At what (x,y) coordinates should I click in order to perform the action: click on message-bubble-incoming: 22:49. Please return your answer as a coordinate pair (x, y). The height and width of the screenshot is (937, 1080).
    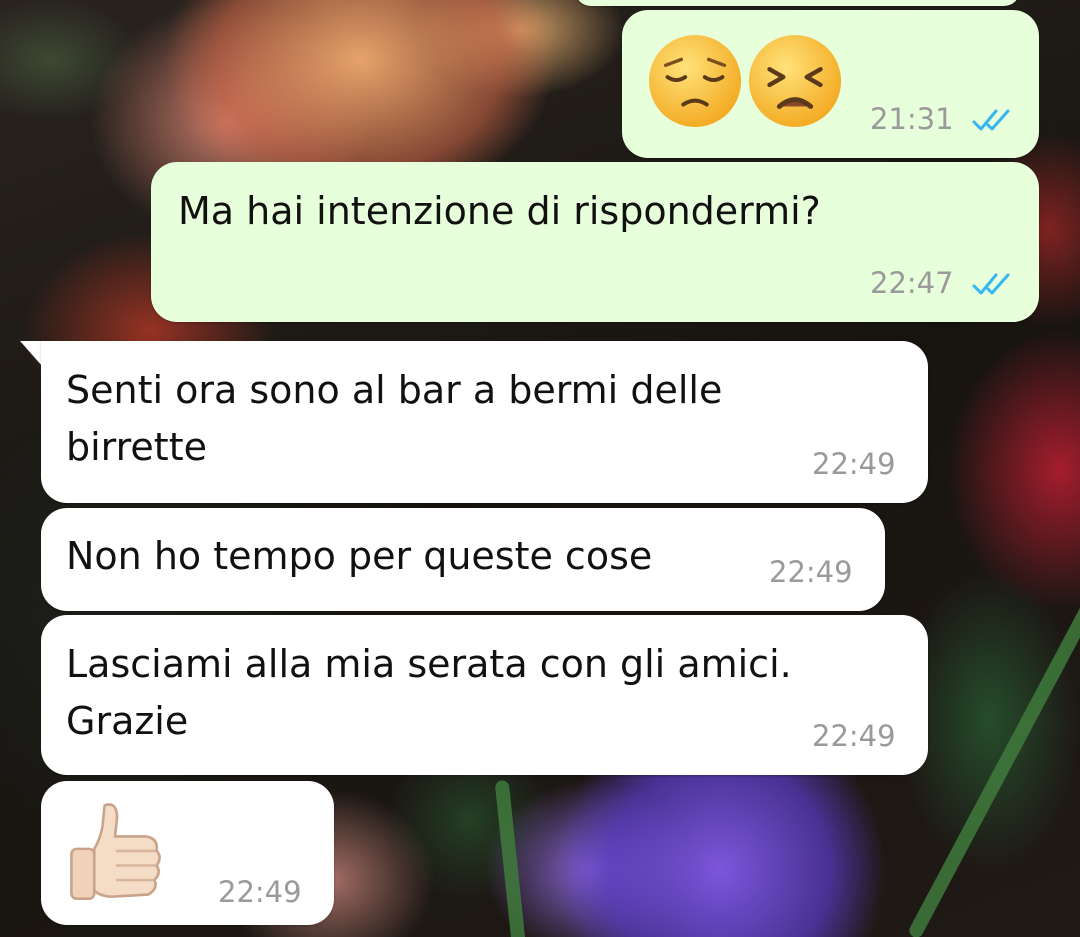
    Looking at the image, I should click on (187, 853).